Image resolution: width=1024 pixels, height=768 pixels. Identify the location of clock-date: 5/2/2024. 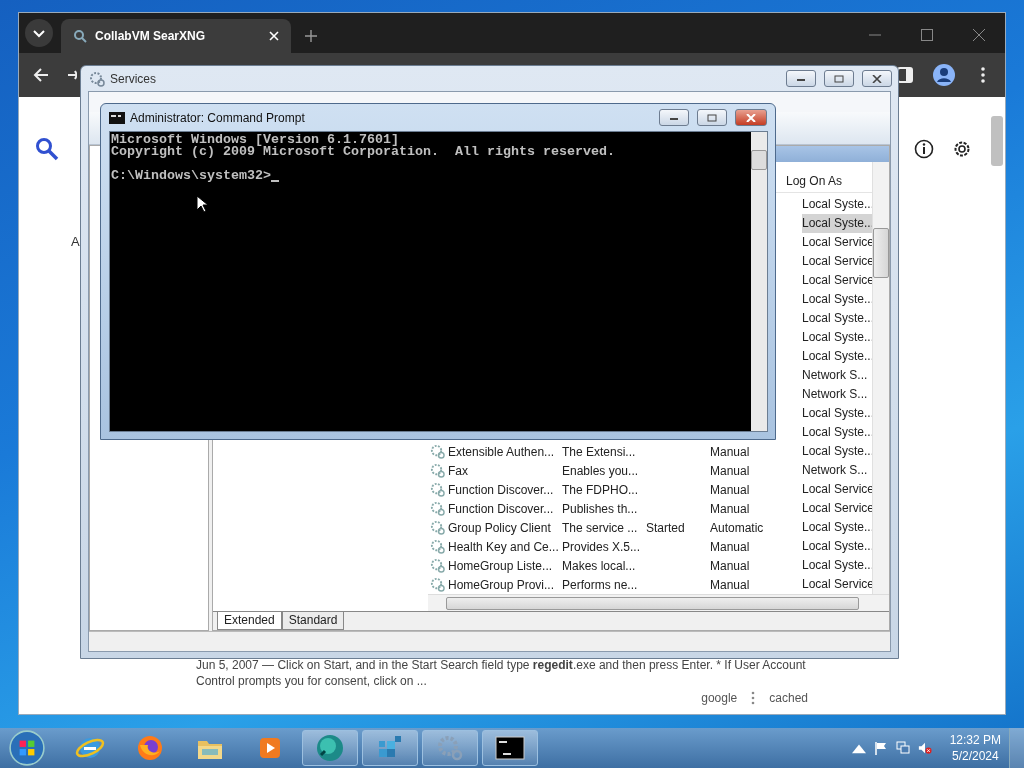
(975, 756).